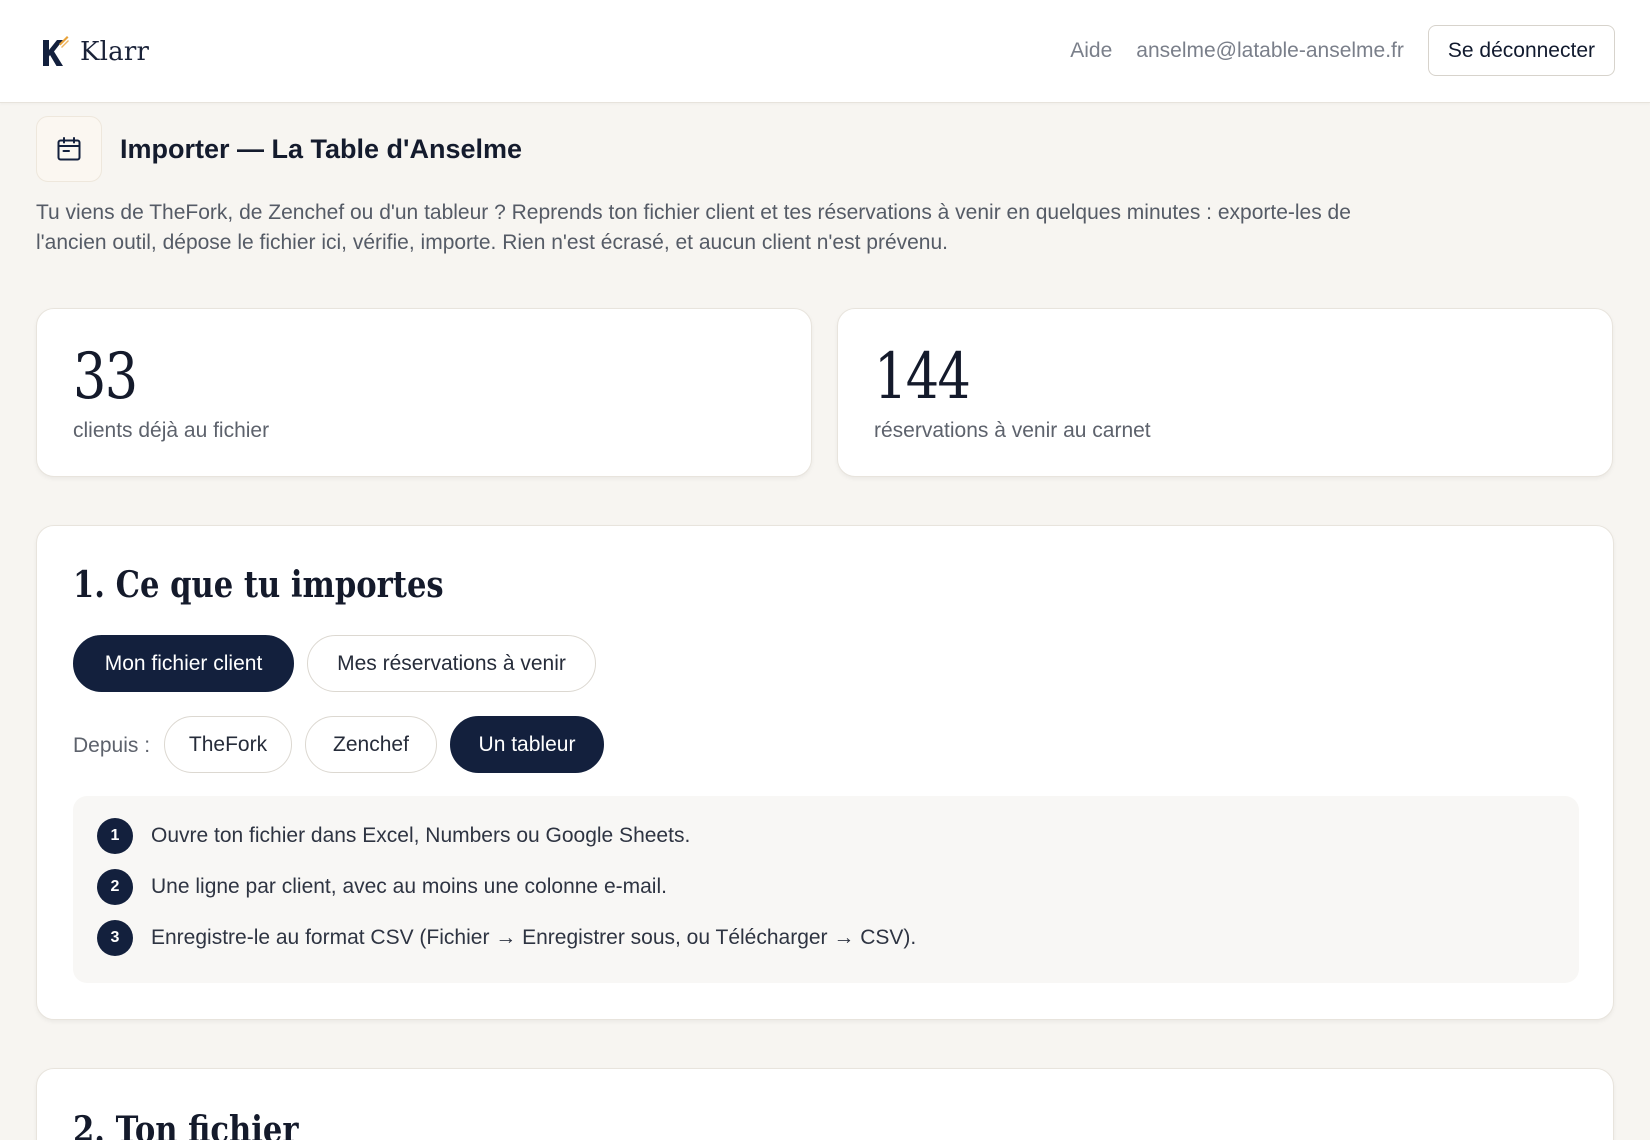  What do you see at coordinates (115, 836) in the screenshot?
I see `step-number-badge: 1` at bounding box center [115, 836].